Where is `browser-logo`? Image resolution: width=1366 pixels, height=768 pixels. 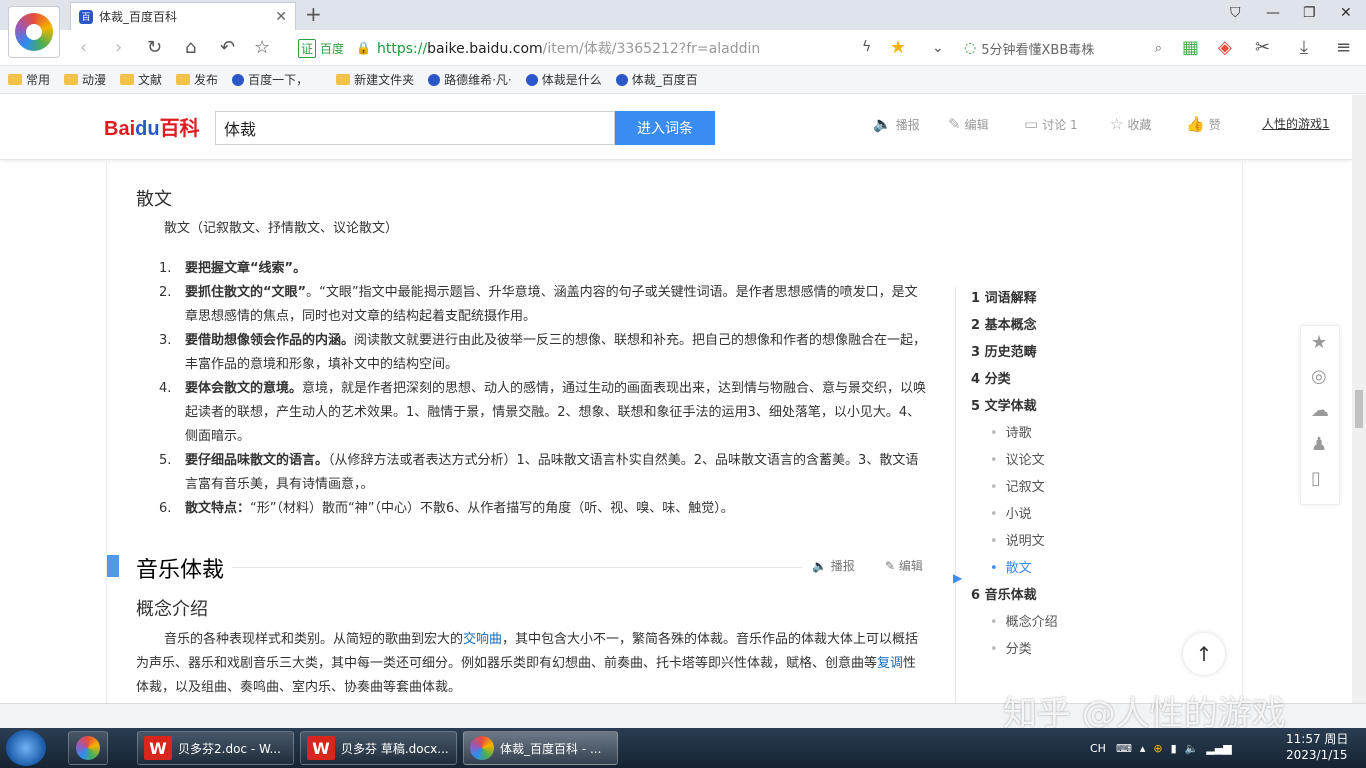 browser-logo is located at coordinates (34, 32).